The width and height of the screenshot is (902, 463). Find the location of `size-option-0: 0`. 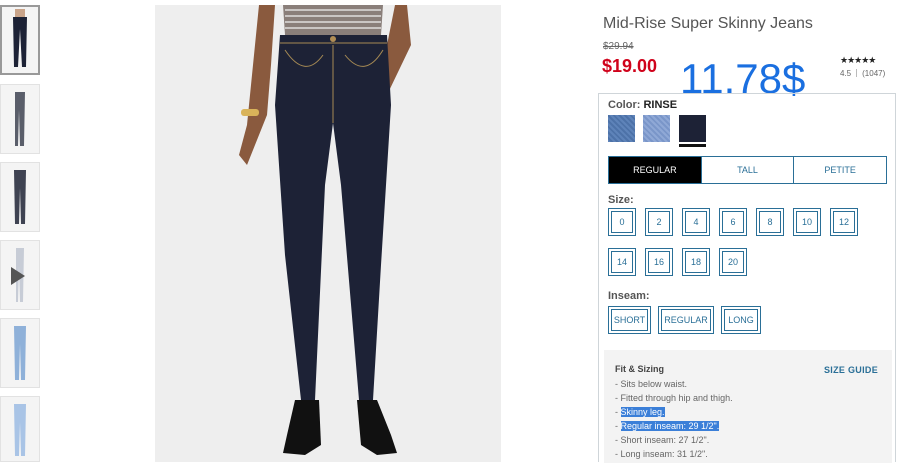

size-option-0: 0 is located at coordinates (622, 222).